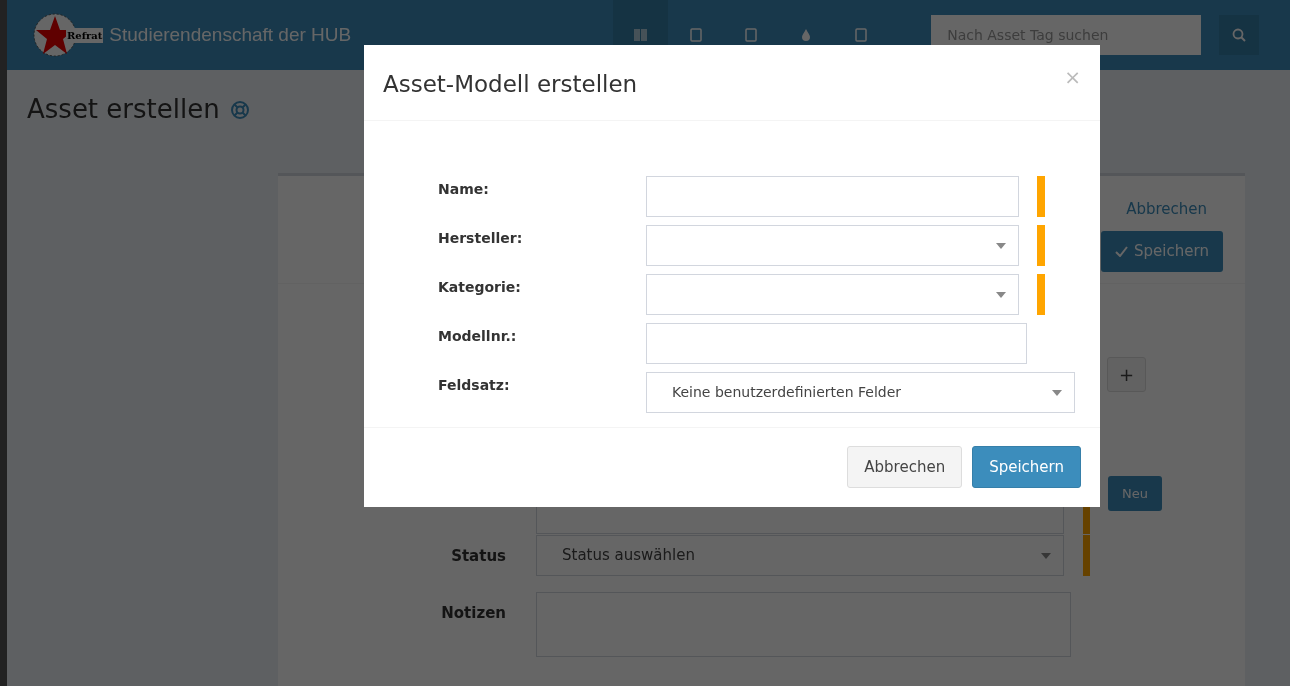 This screenshot has width=1290, height=686. What do you see at coordinates (463, 189) in the screenshot?
I see `field-label: Name:` at bounding box center [463, 189].